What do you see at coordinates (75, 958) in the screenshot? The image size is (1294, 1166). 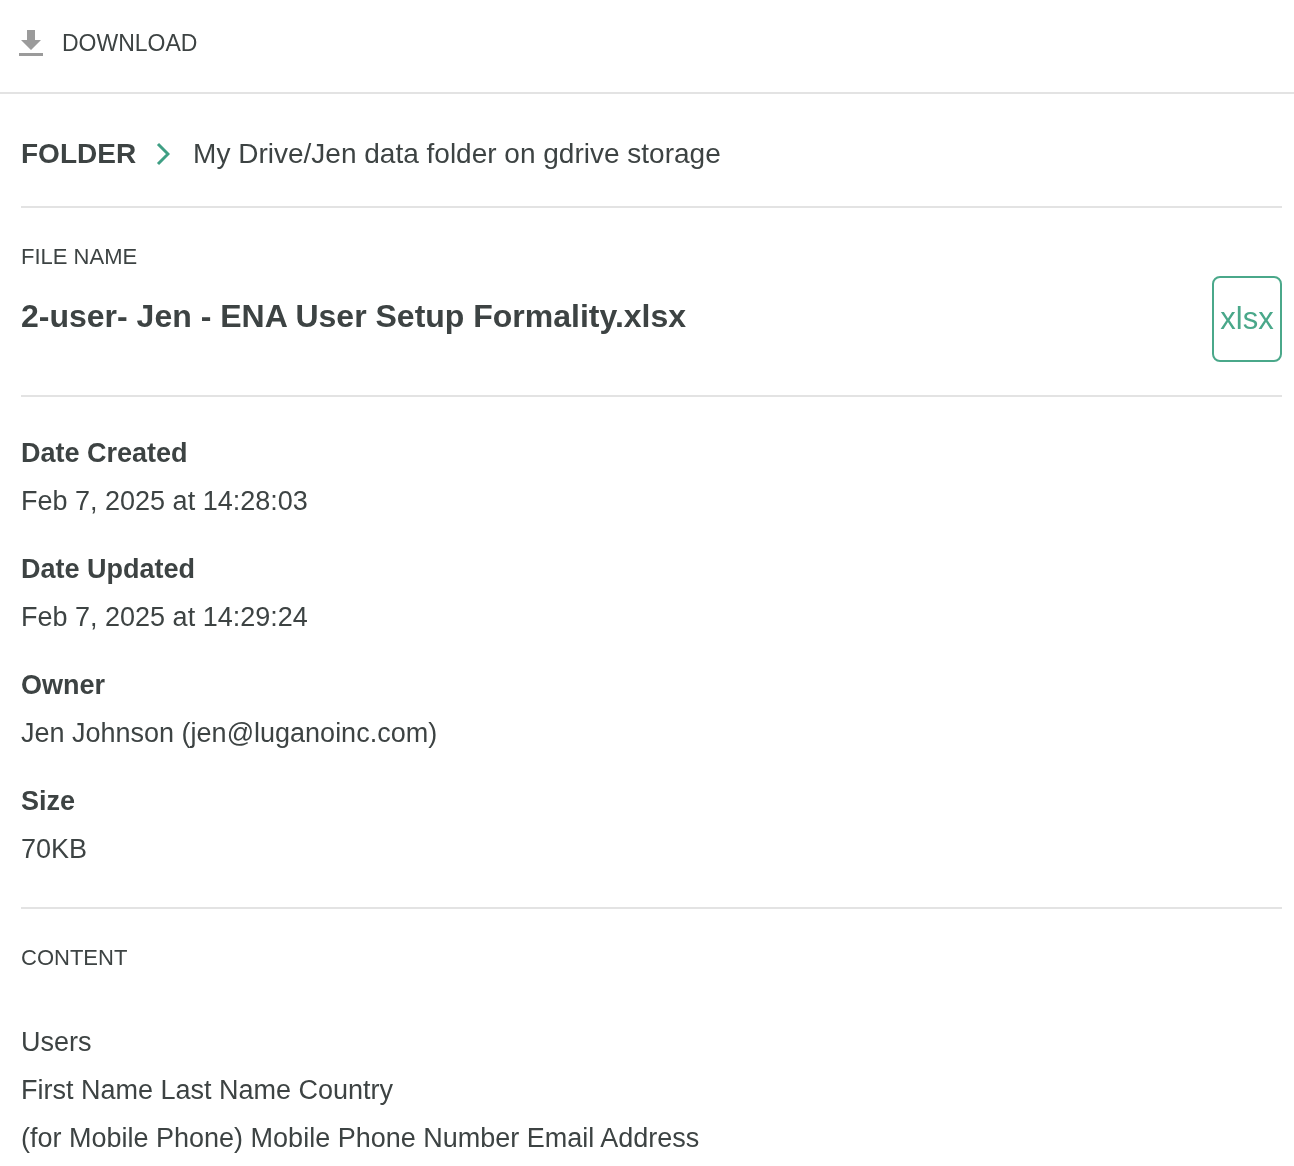 I see `content-label: CONTENT` at bounding box center [75, 958].